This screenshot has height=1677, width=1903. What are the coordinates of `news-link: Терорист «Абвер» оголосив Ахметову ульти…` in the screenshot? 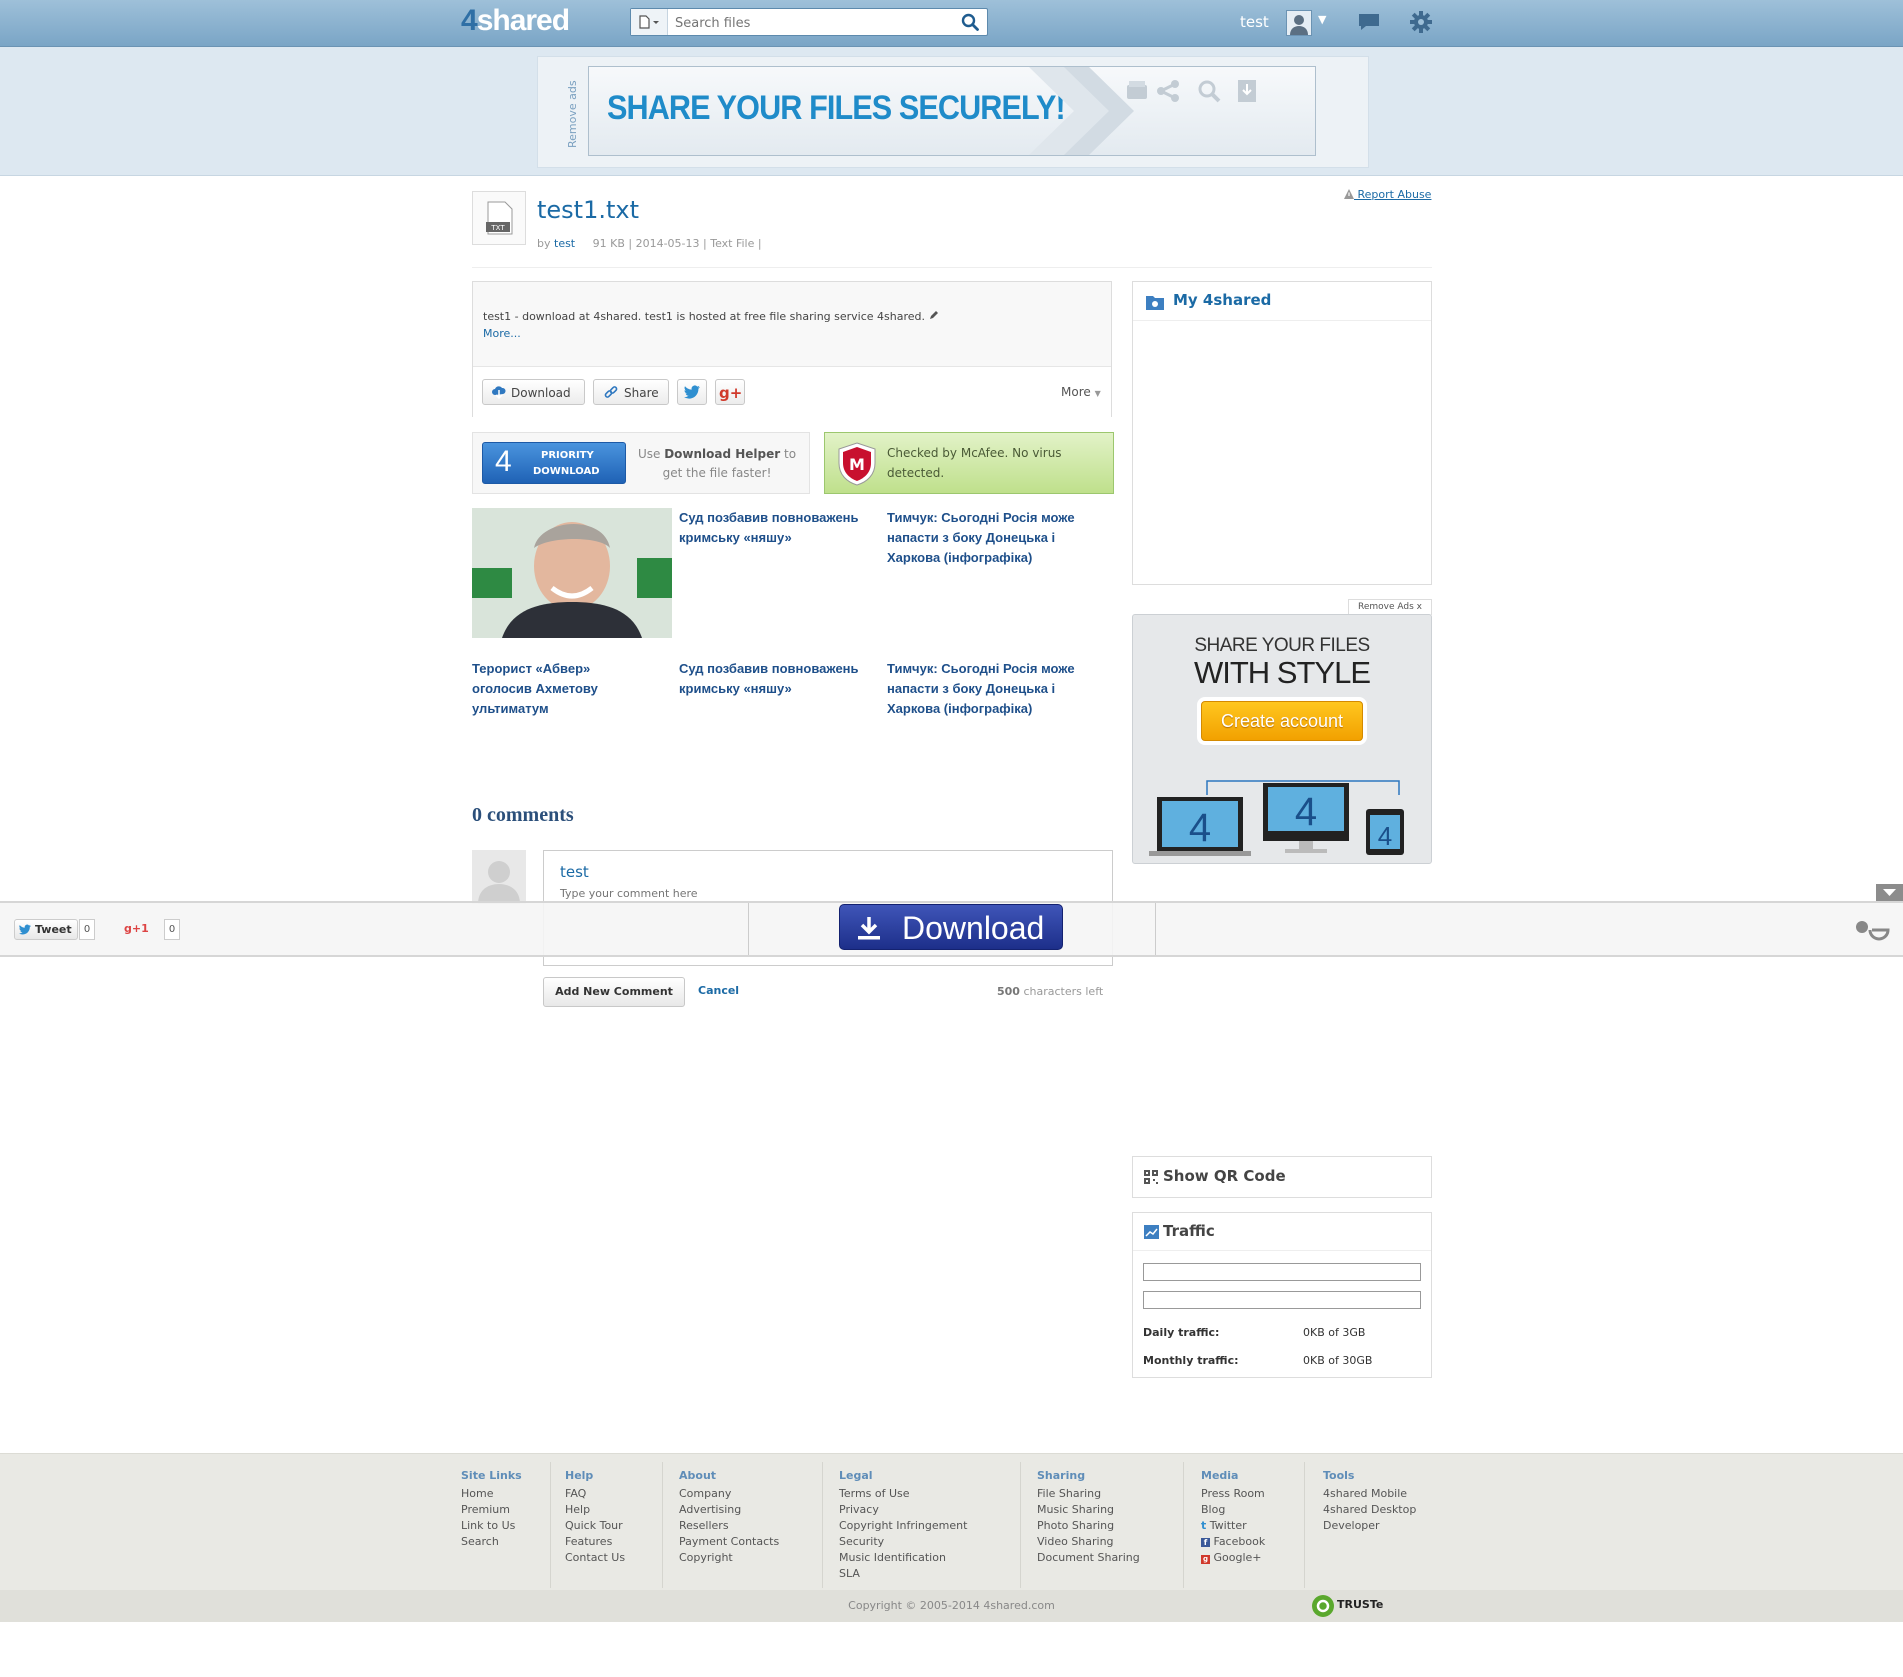 It's located at (562, 689).